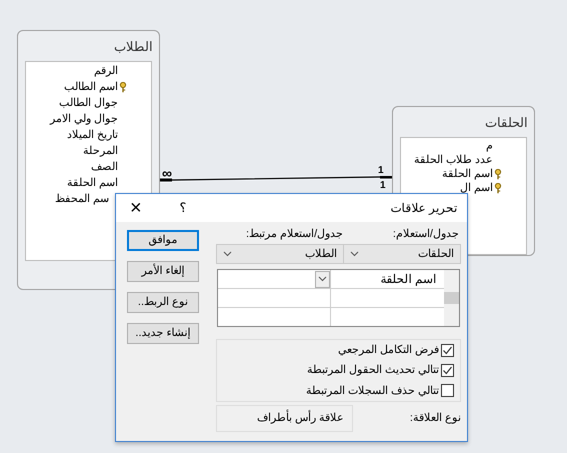 The height and width of the screenshot is (453, 567). Describe the element at coordinates (84, 119) in the screenshot. I see `field-name: جوال ولي الامر` at that location.